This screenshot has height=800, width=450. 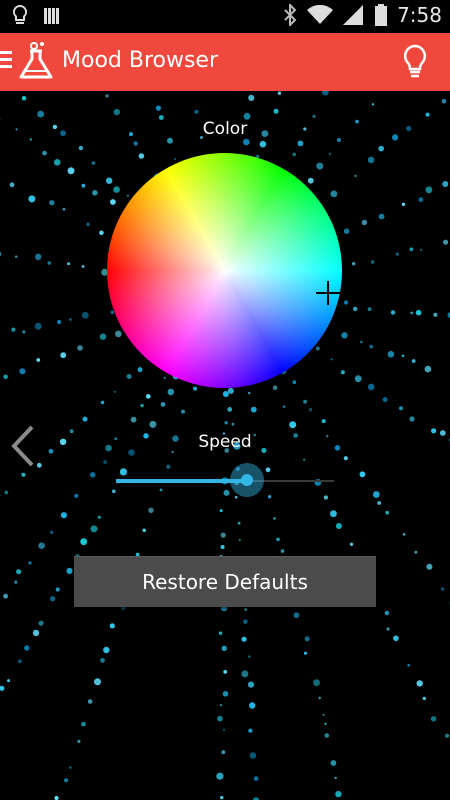 I want to click on restore-defaults-label: Restore Defaults, so click(x=225, y=582).